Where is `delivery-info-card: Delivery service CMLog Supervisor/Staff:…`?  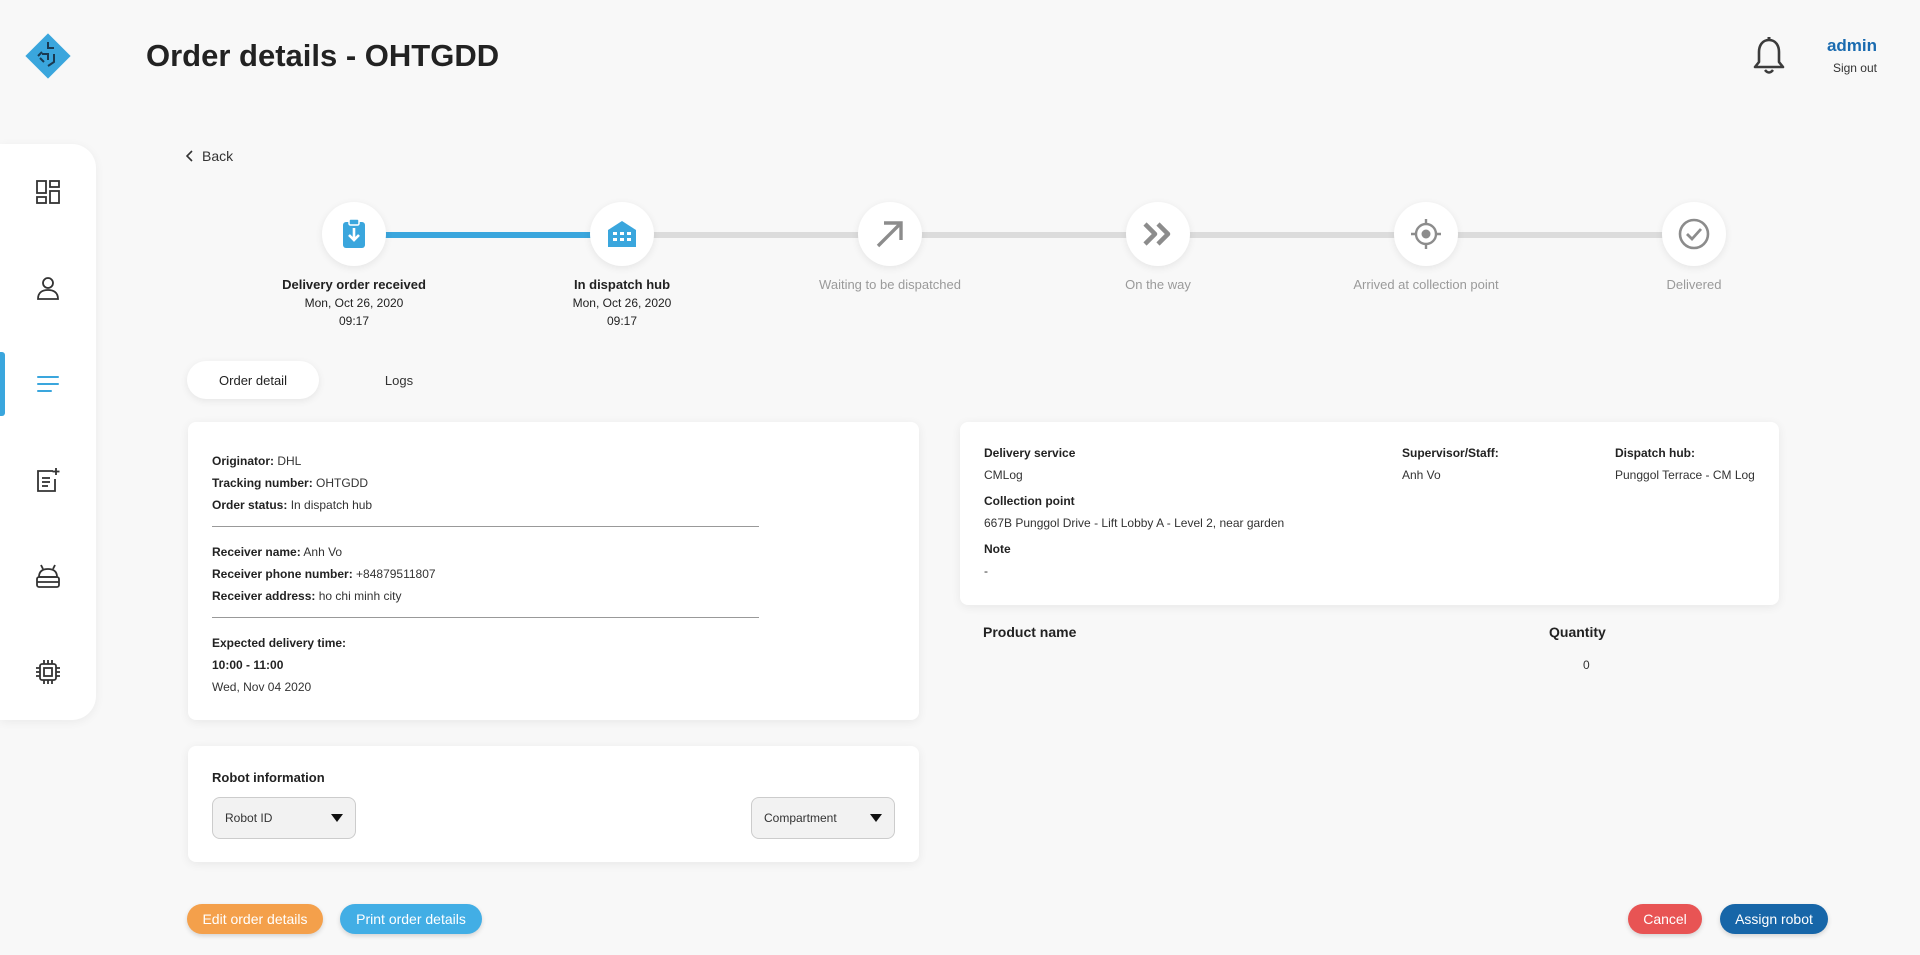
delivery-info-card: Delivery service CMLog Supervisor/Staff:… is located at coordinates (1369, 513).